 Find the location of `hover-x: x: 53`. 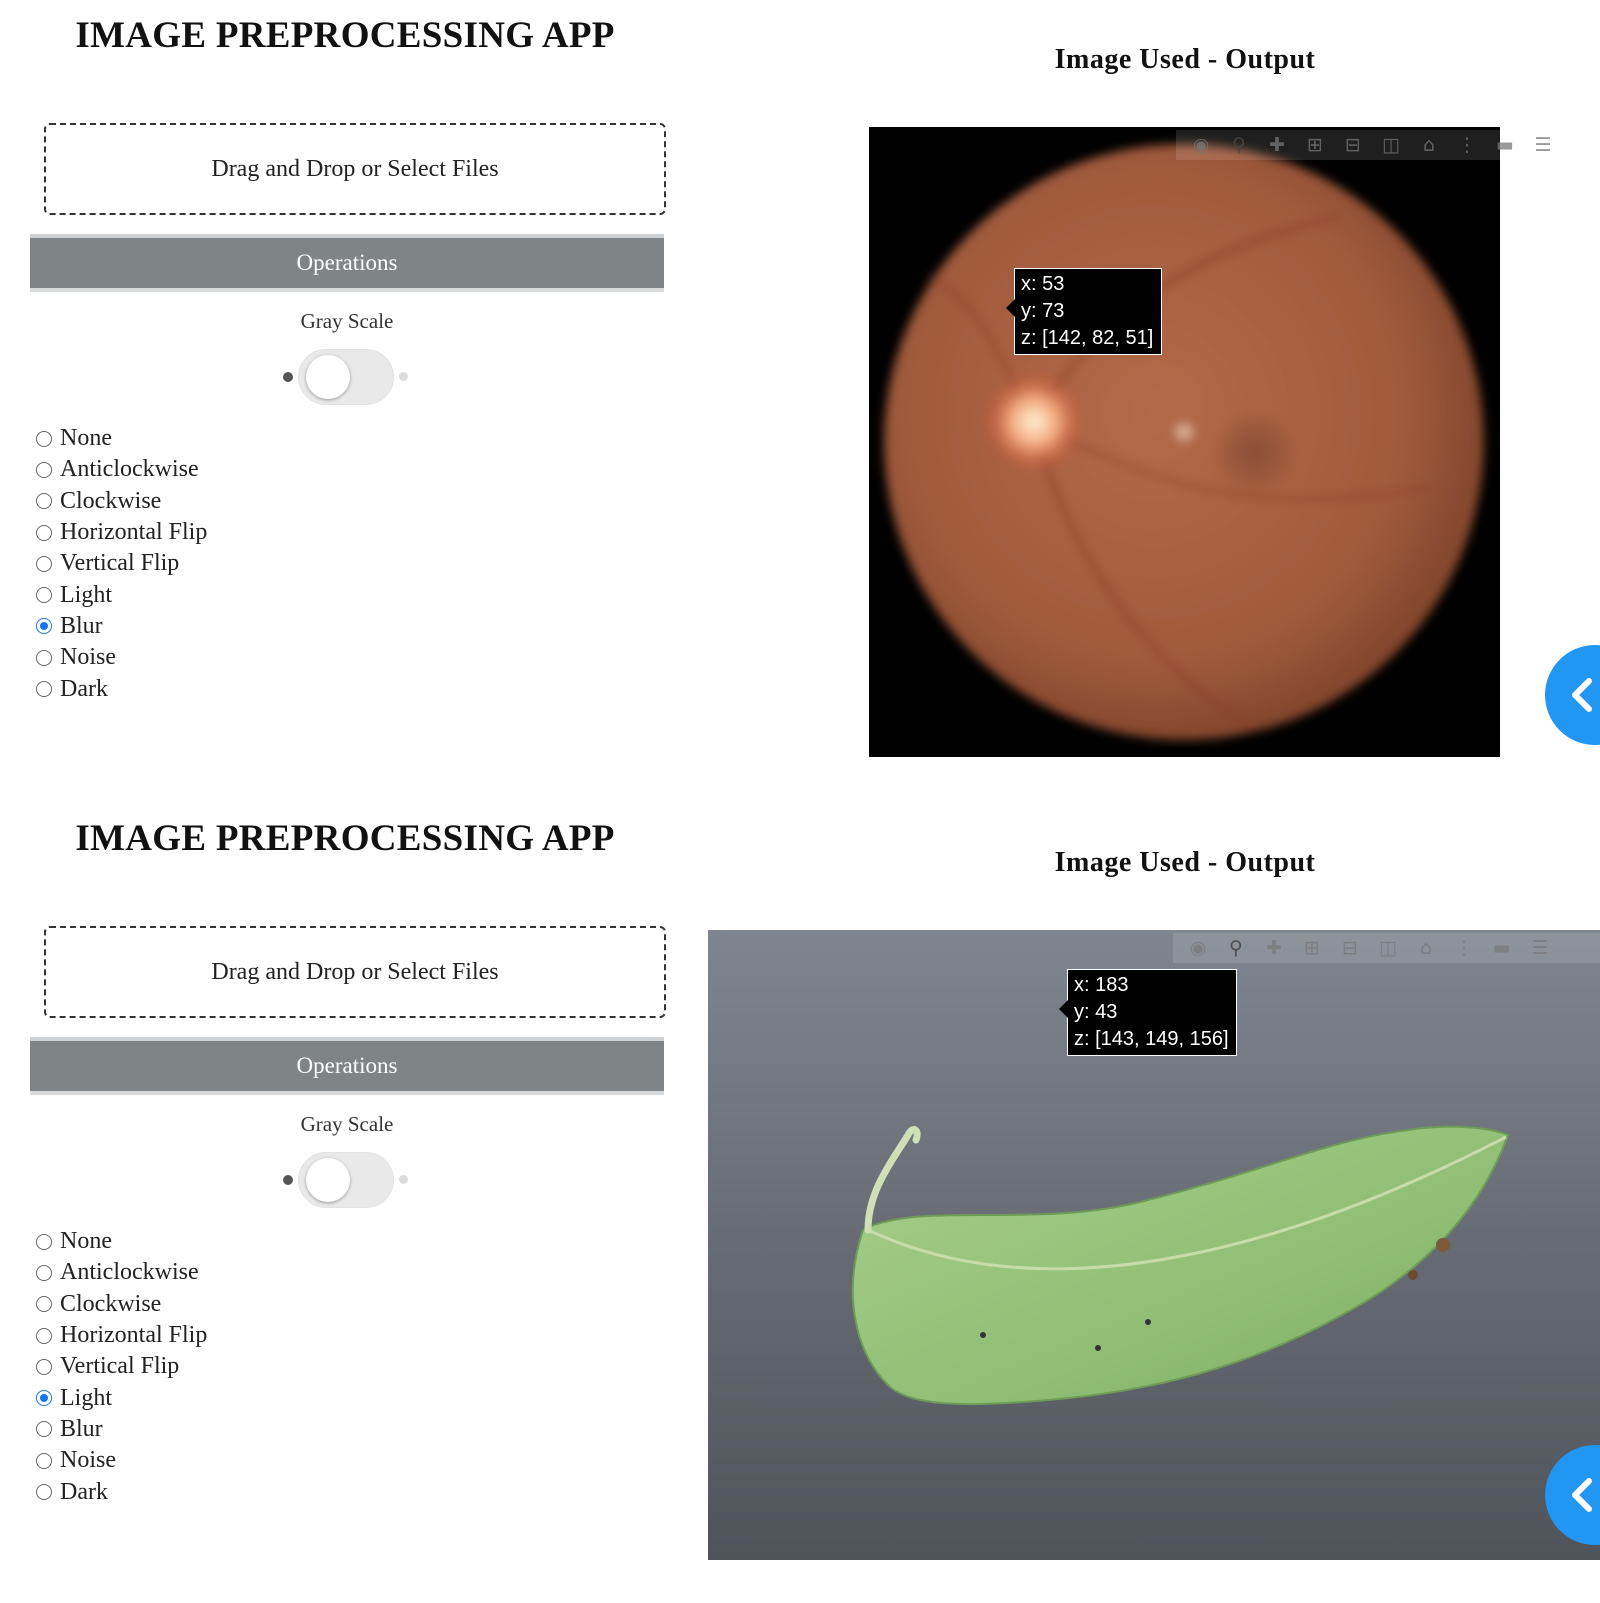

hover-x: x: 53 is located at coordinates (1043, 284).